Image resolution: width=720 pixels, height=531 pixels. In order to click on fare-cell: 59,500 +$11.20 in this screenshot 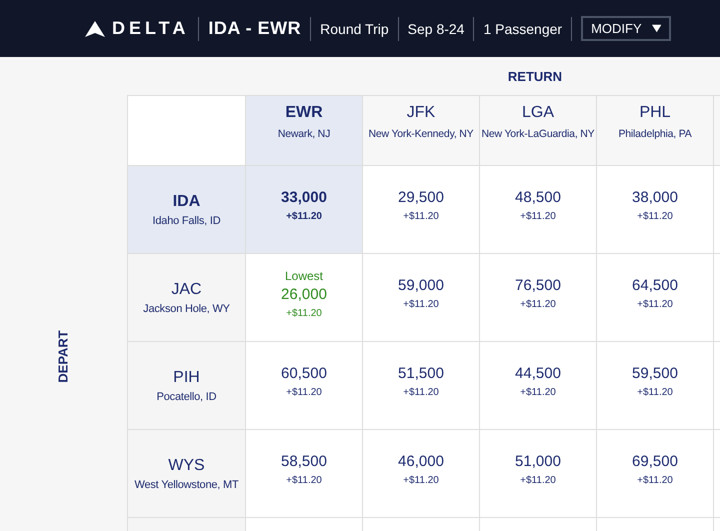, I will do `click(655, 386)`.